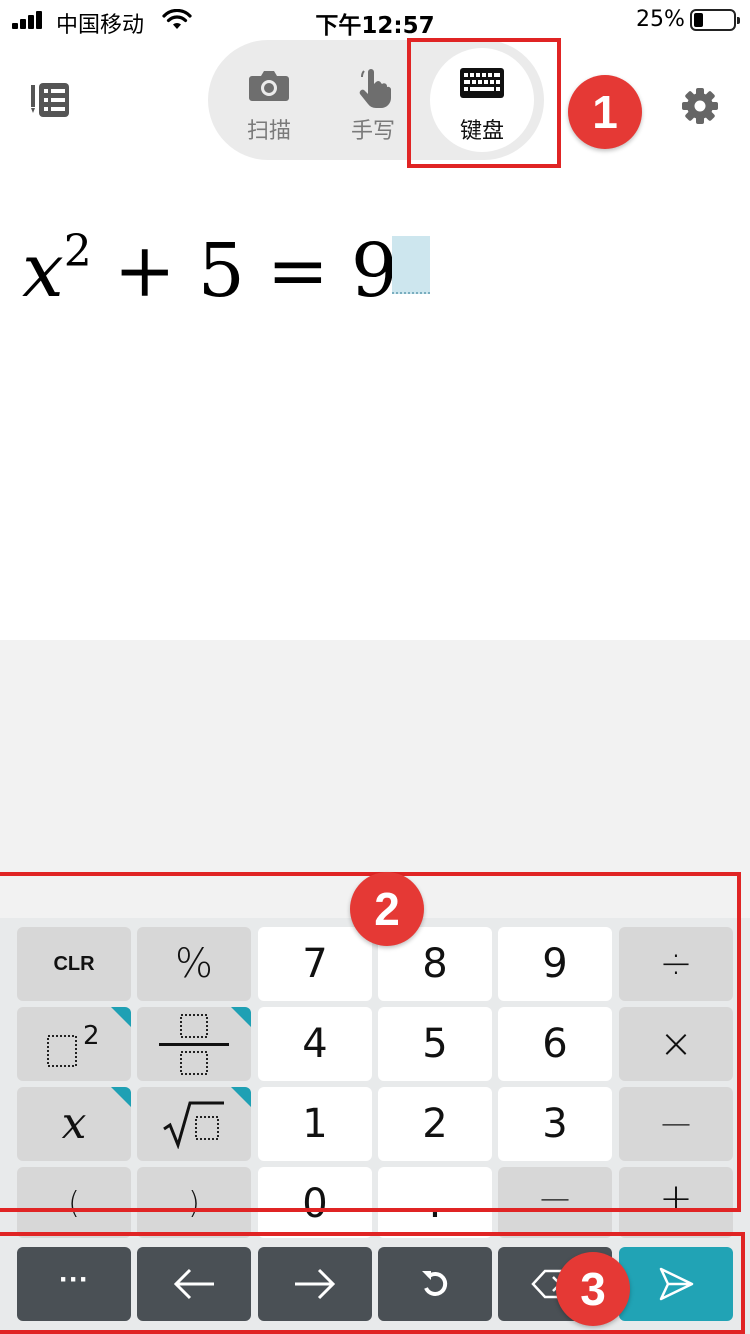  What do you see at coordinates (144, 271) in the screenshot?
I see `expr-plus: +` at bounding box center [144, 271].